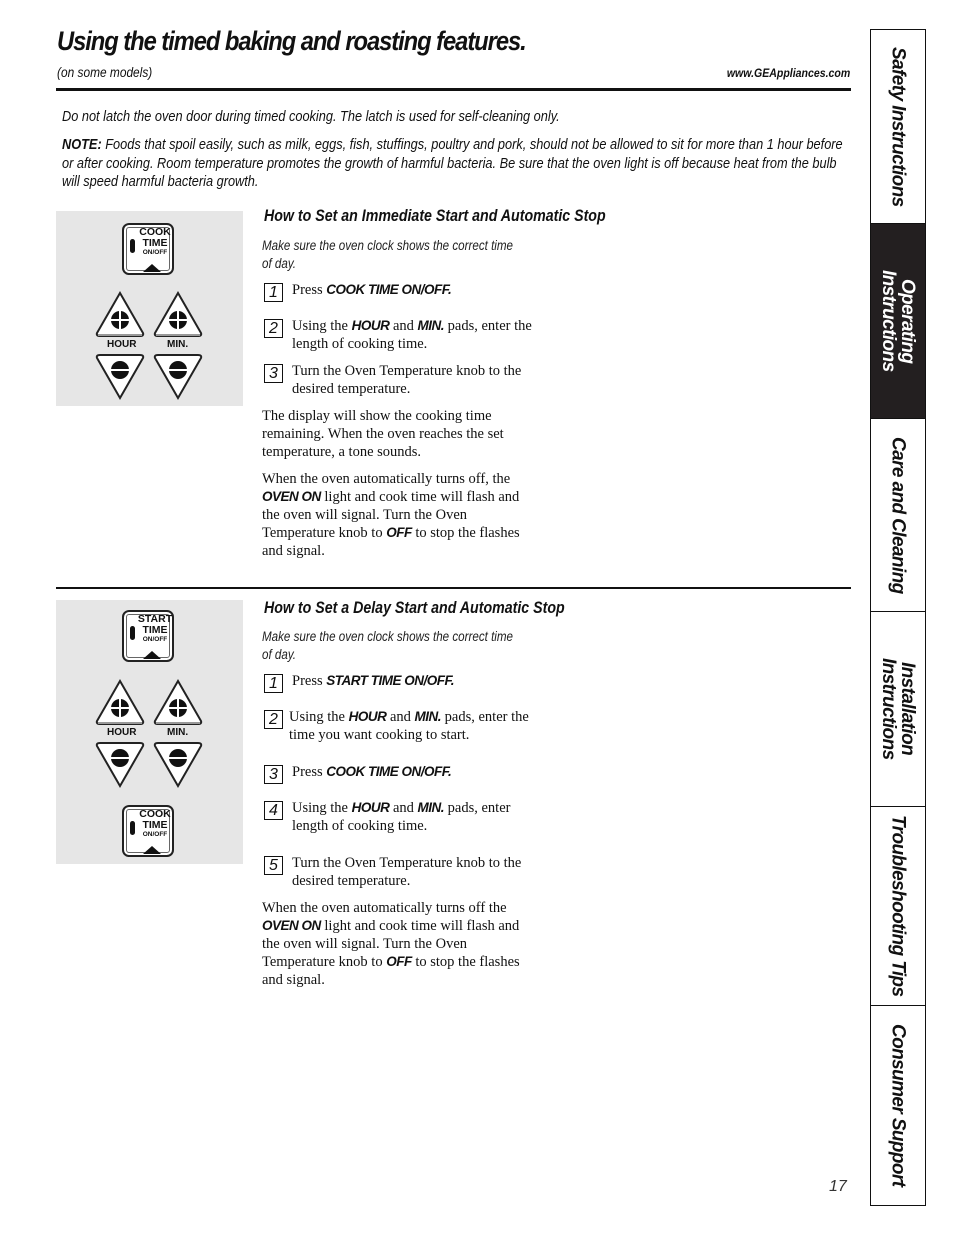  I want to click on tab-operating-instructions: Operating Instructions, so click(898, 321).